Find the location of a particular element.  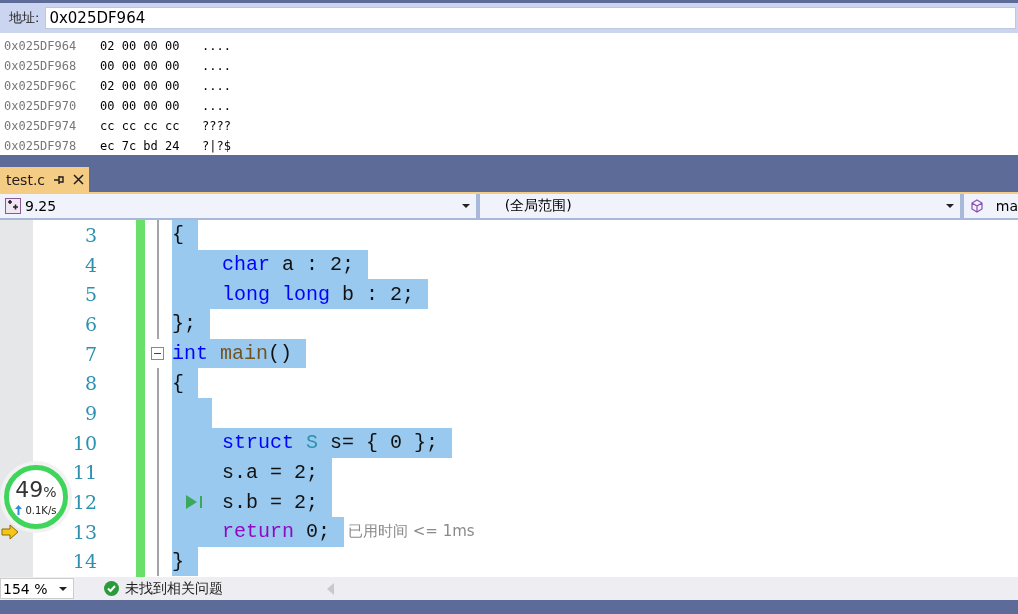

memory-address: 0x025DF974 is located at coordinates (41, 126).